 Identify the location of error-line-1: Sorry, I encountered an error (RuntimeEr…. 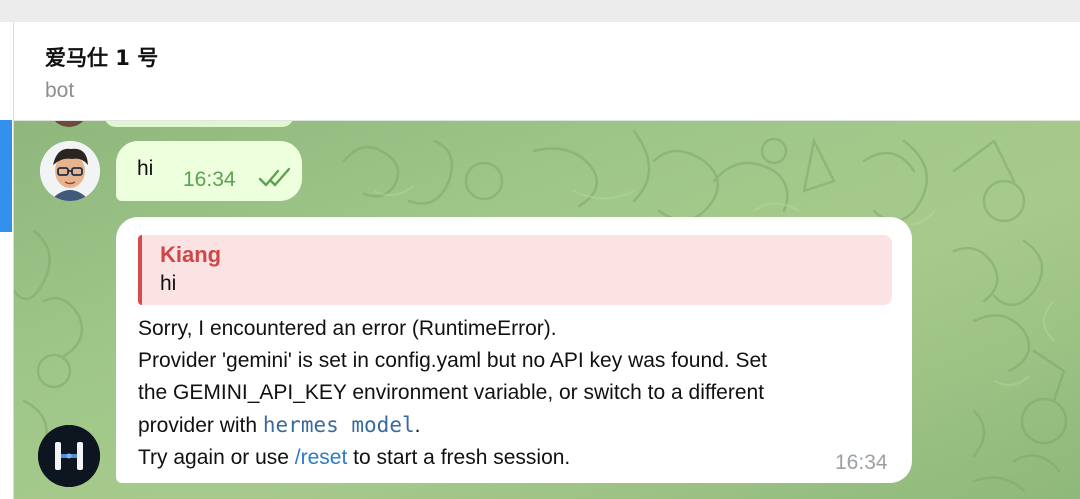
(347, 328).